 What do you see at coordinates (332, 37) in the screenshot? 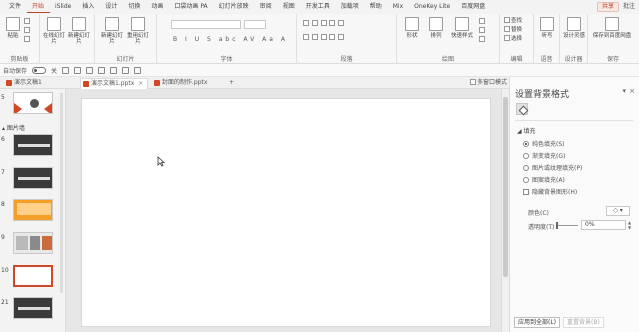
I see `justify-icon` at bounding box center [332, 37].